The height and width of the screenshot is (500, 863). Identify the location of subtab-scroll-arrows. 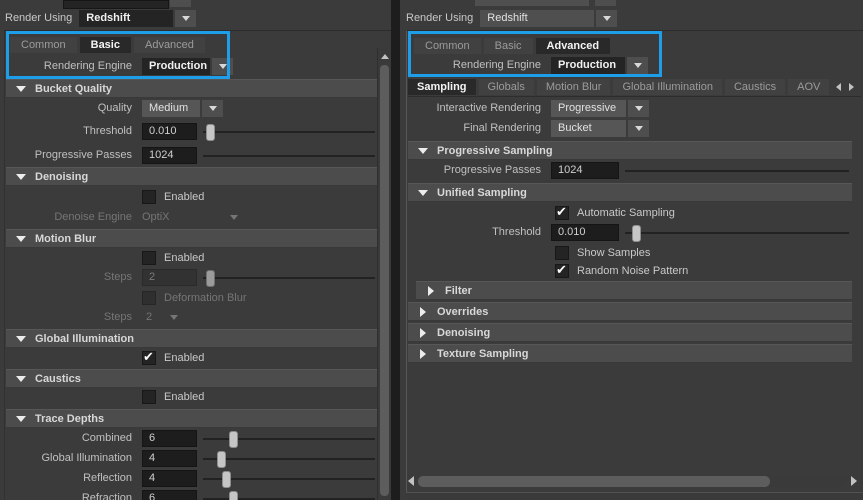
(844, 86).